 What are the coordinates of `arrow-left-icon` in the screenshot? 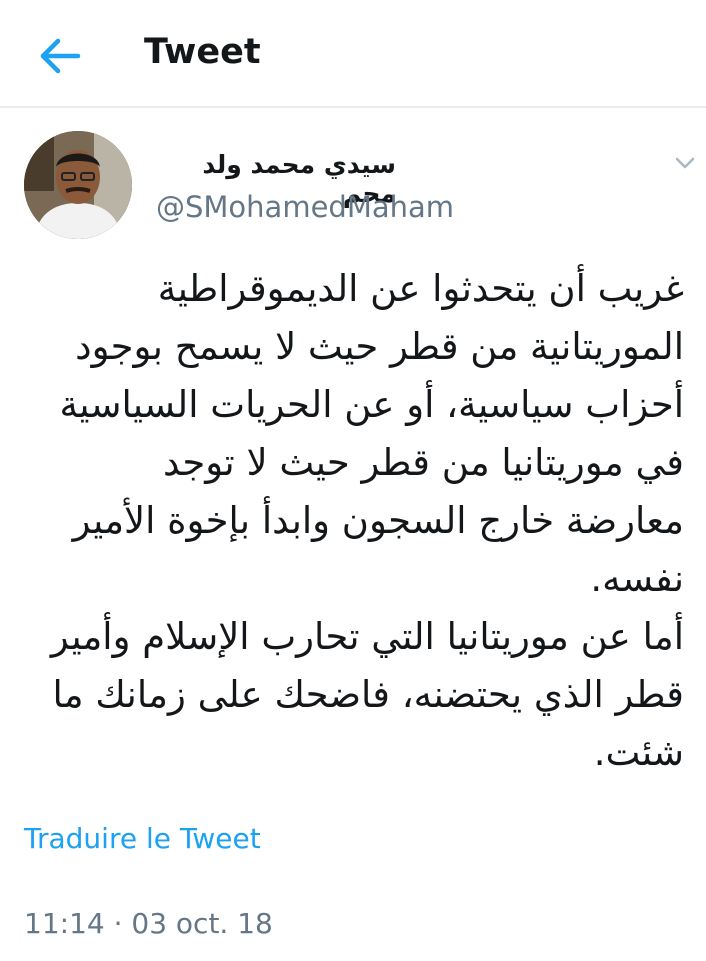 It's located at (60, 56).